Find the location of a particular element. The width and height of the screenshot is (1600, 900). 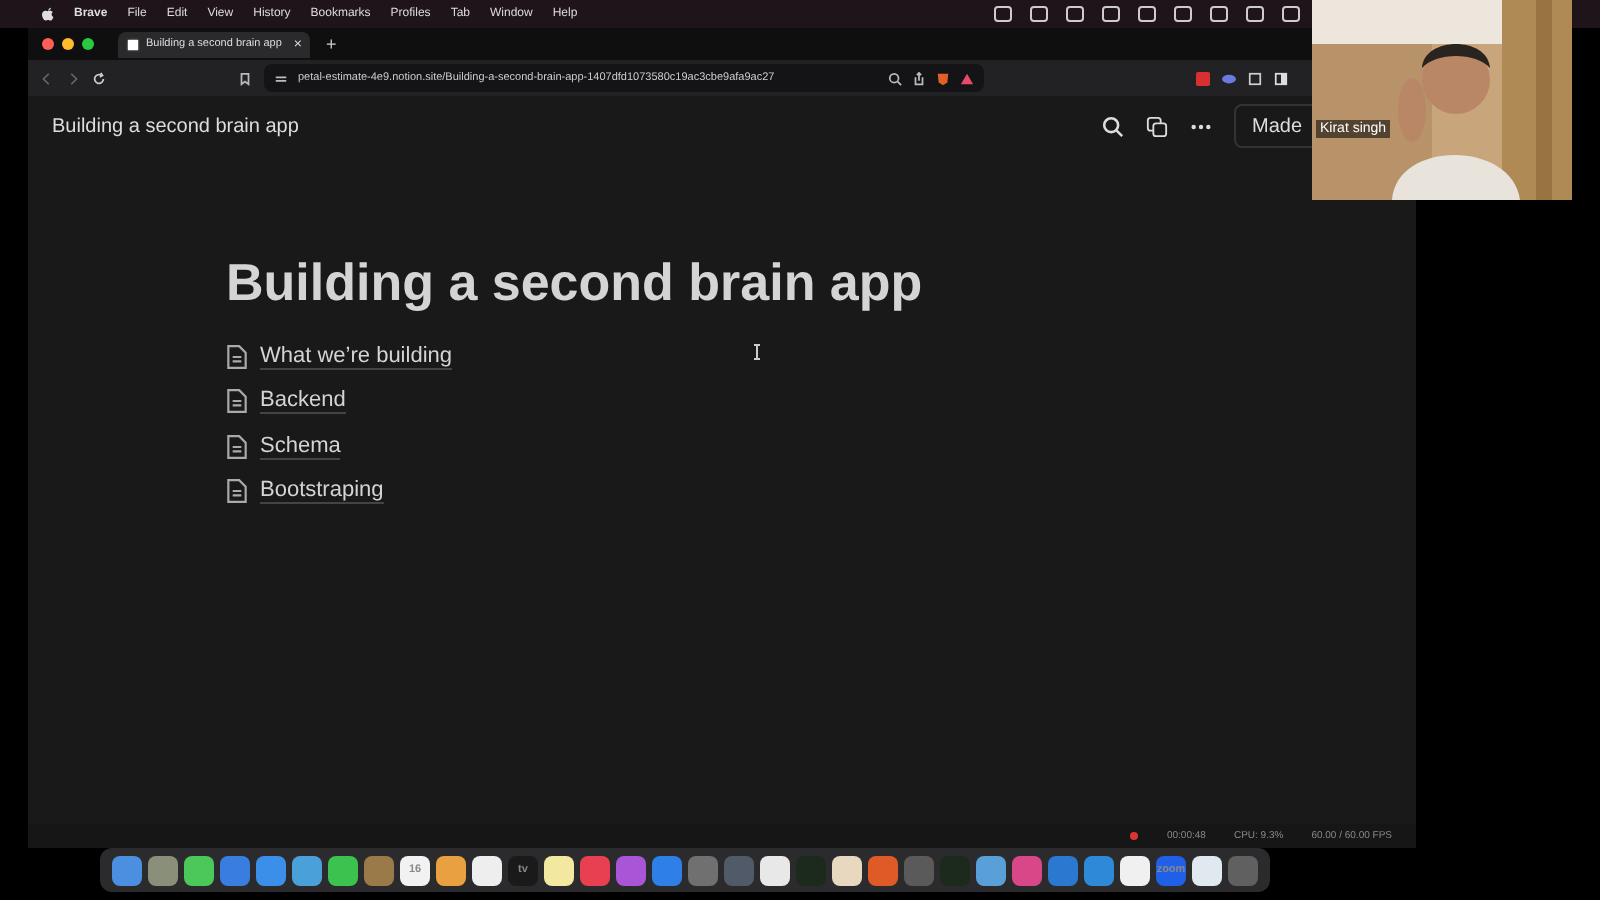

new-tab-button: + is located at coordinates (331, 44).